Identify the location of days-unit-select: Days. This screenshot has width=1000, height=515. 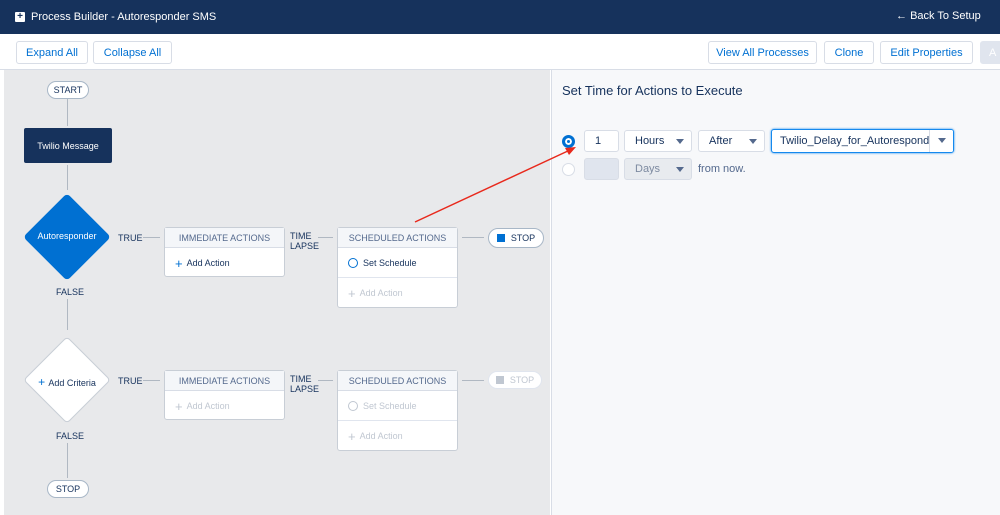
(658, 169).